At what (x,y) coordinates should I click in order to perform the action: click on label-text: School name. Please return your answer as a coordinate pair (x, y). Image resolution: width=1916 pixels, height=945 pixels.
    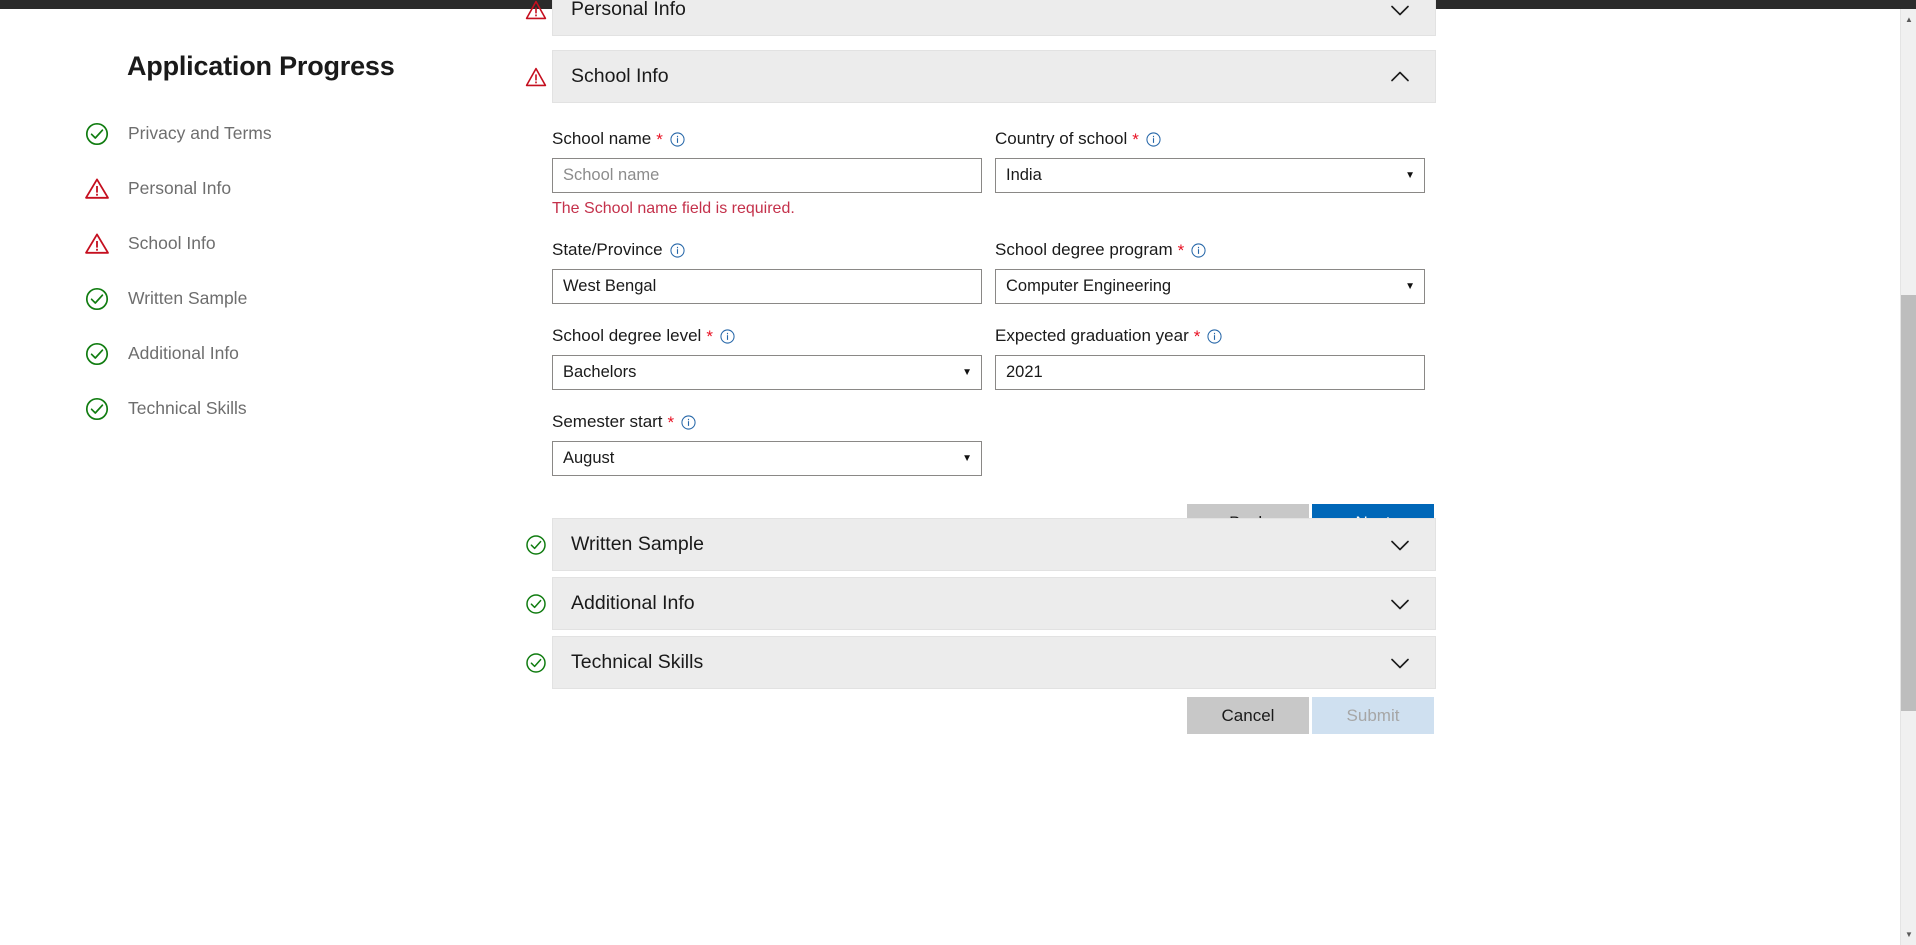
    Looking at the image, I should click on (602, 138).